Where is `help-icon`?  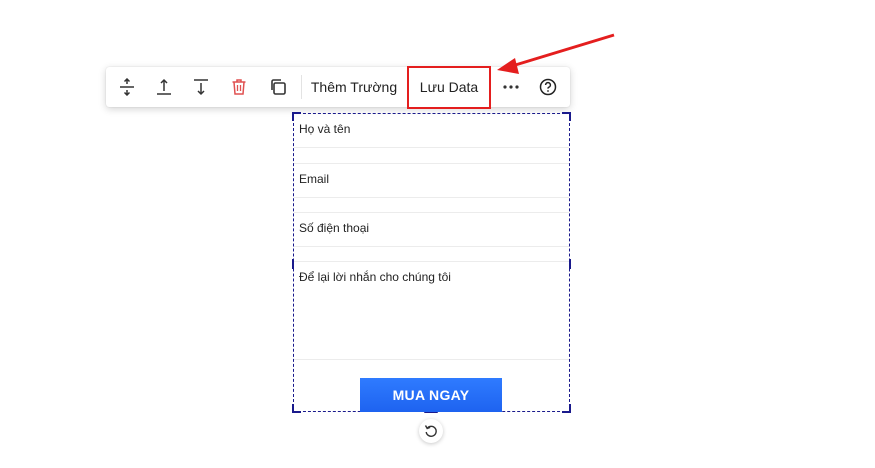
help-icon is located at coordinates (548, 87).